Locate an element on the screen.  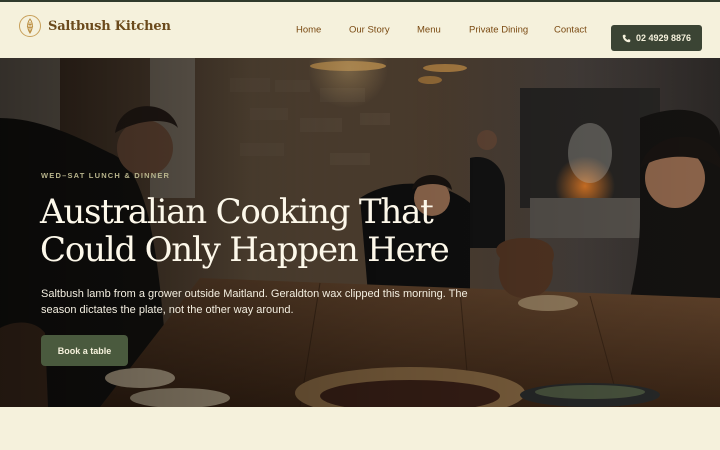
hero-eyebrow: WED–SAT LUNCH & DINNER is located at coordinates (106, 175).